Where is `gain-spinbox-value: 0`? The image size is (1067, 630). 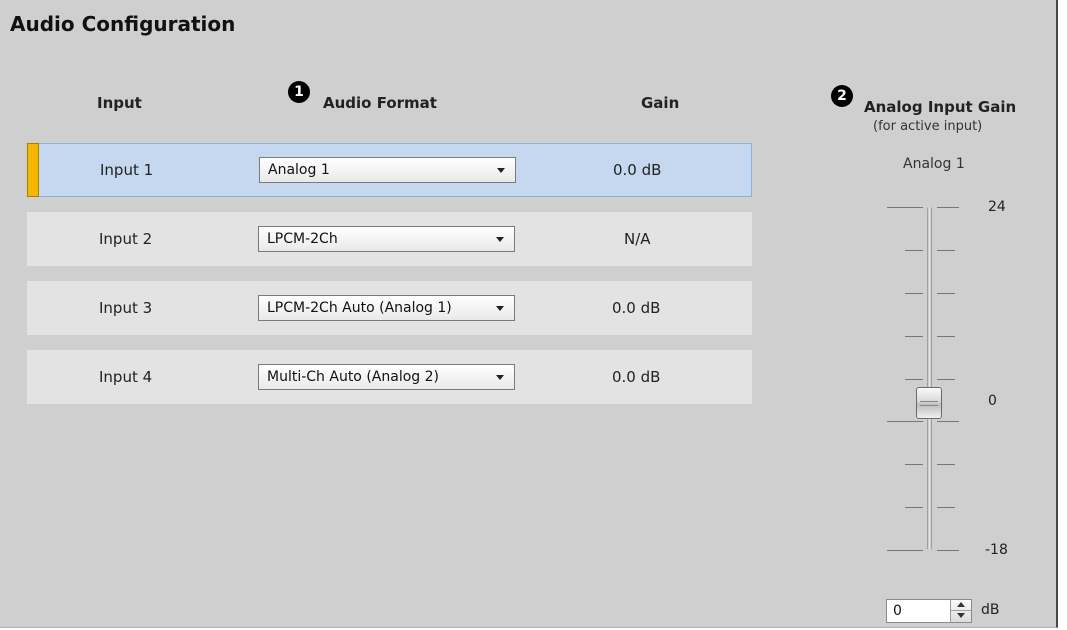
gain-spinbox-value: 0 is located at coordinates (897, 611).